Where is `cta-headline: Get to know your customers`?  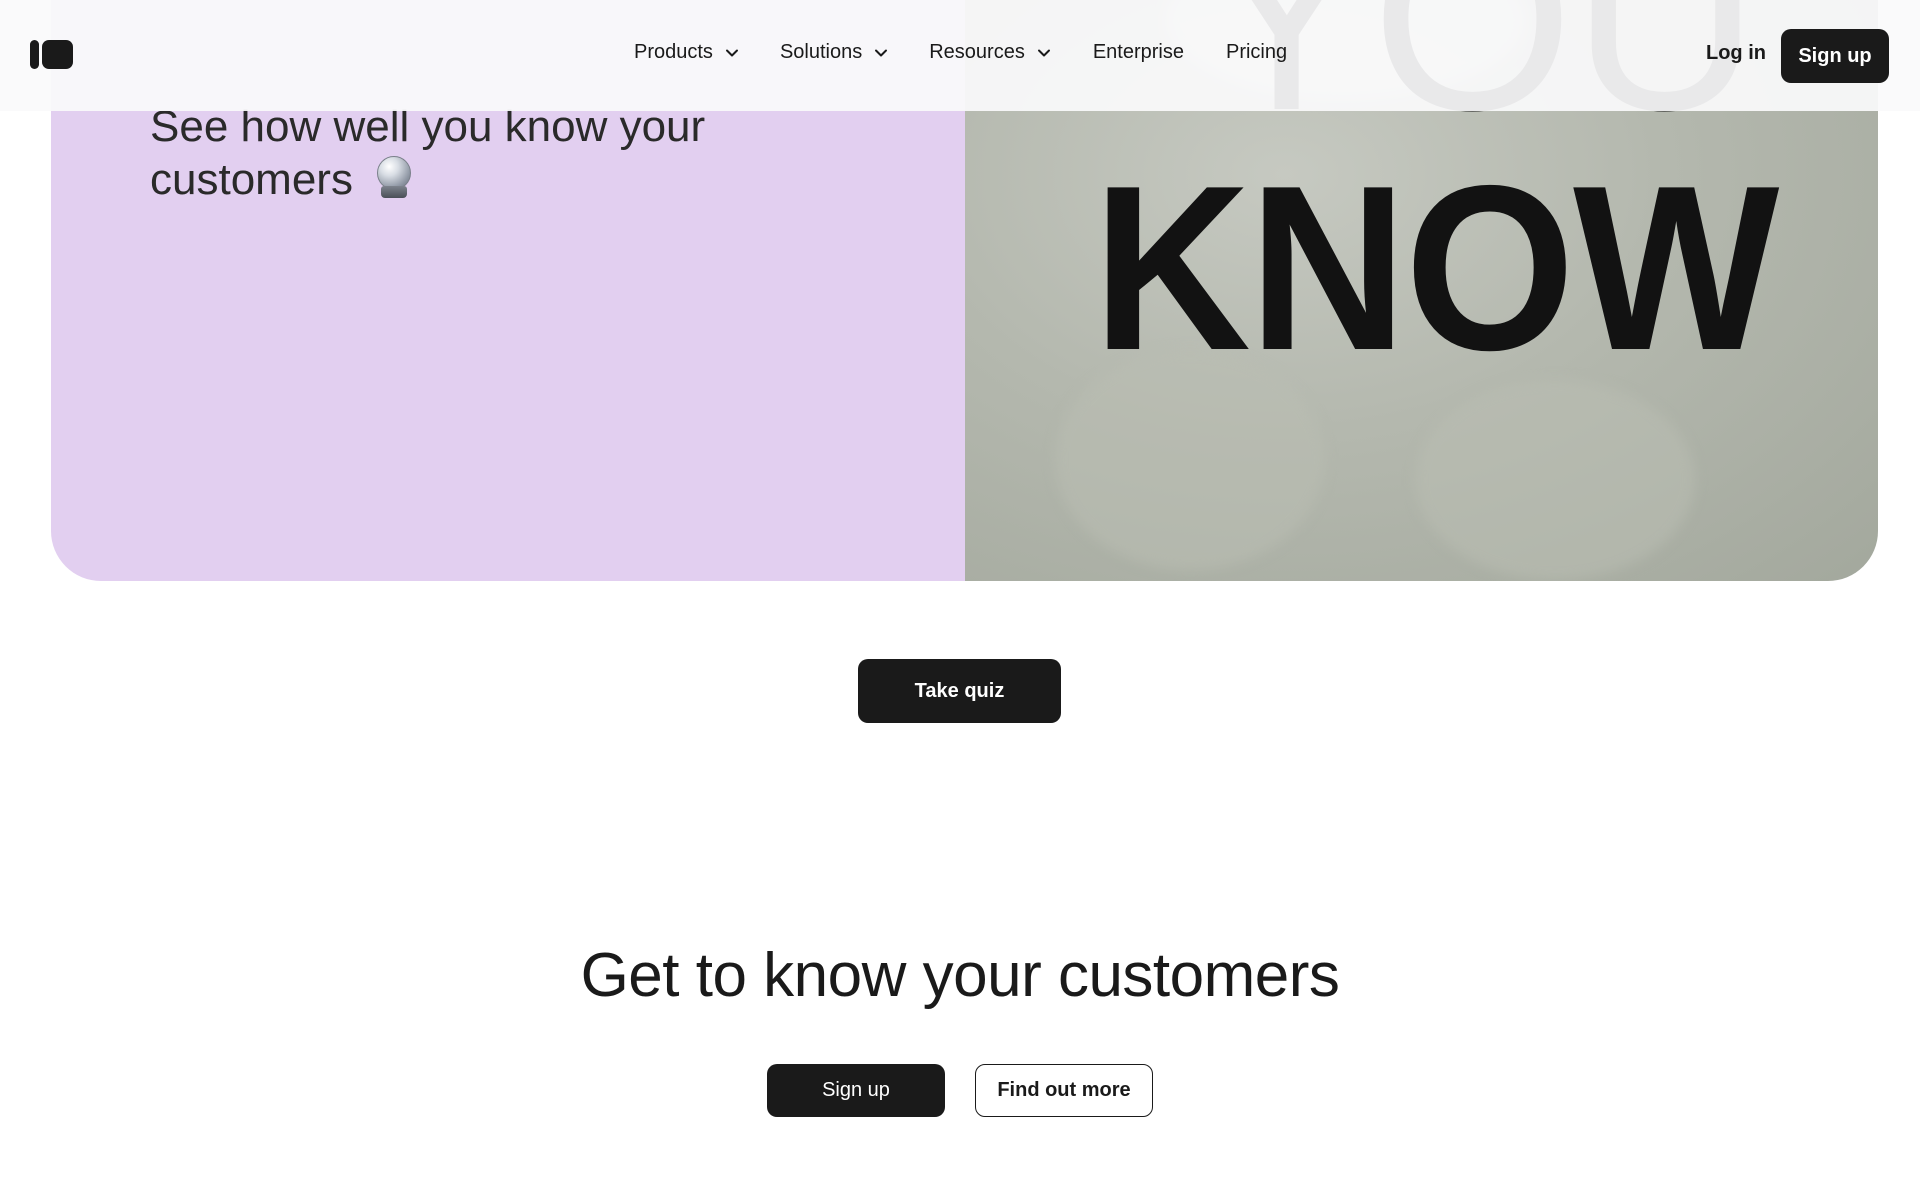 cta-headline: Get to know your customers is located at coordinates (960, 975).